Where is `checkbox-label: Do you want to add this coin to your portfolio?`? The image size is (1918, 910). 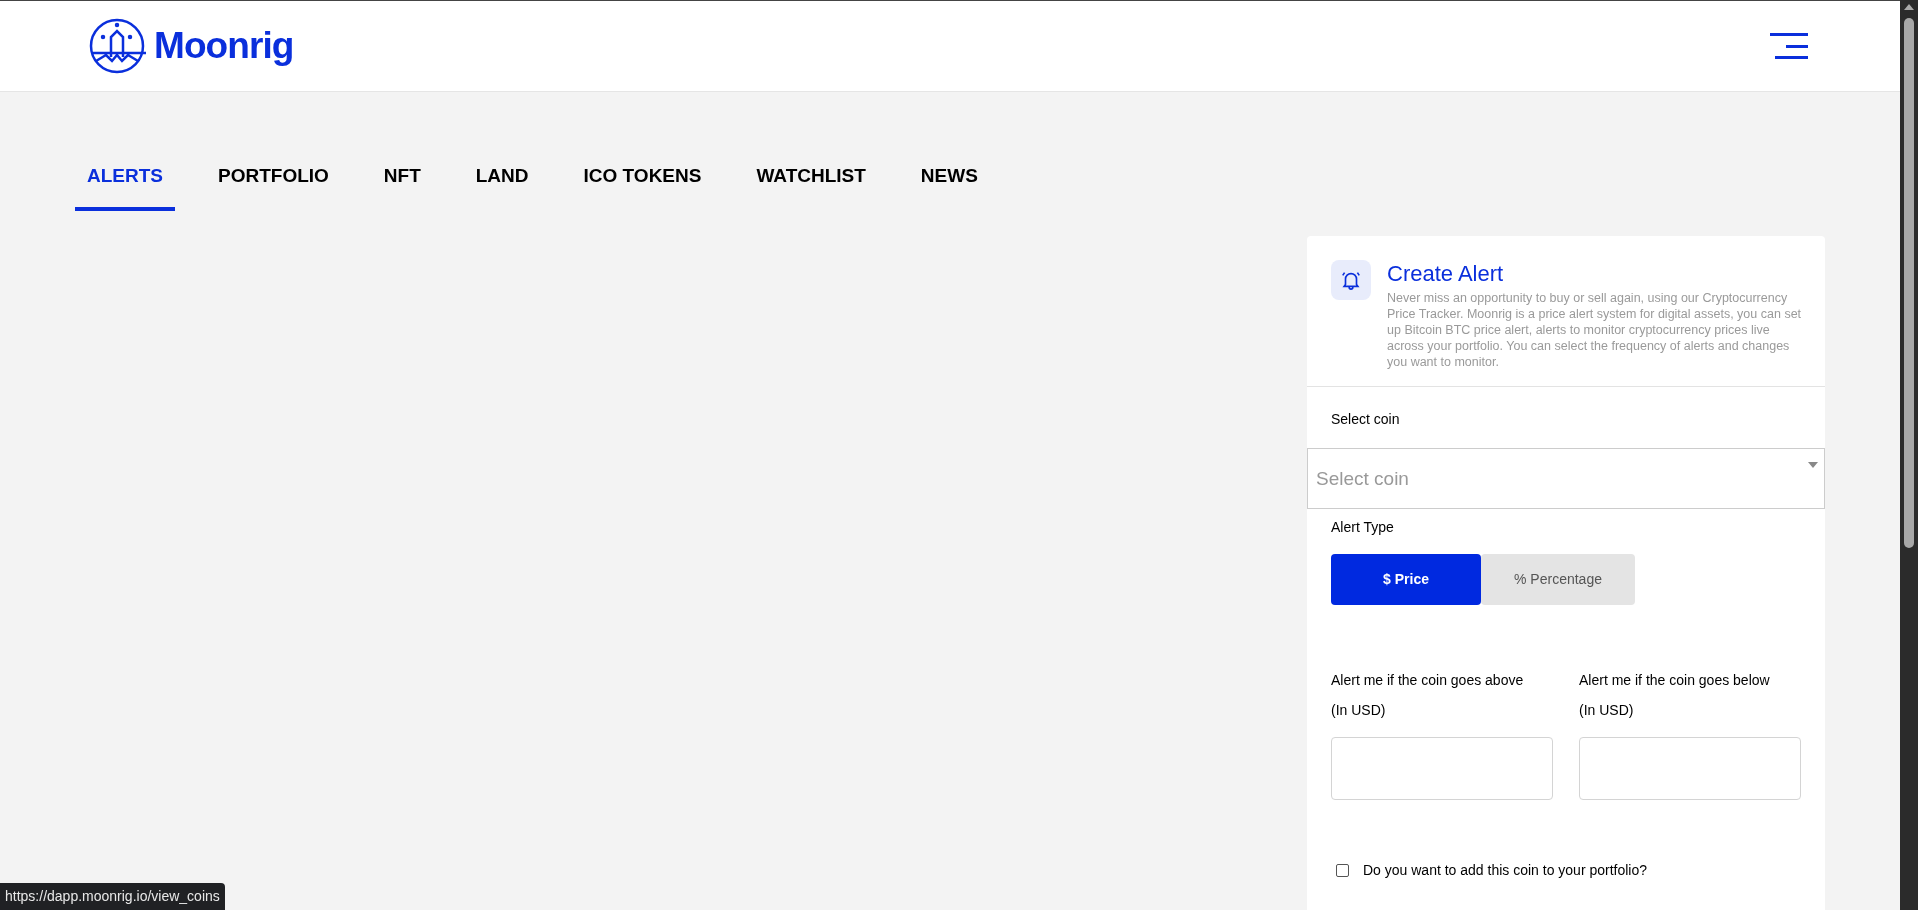 checkbox-label: Do you want to add this coin to your portfolio? is located at coordinates (1505, 870).